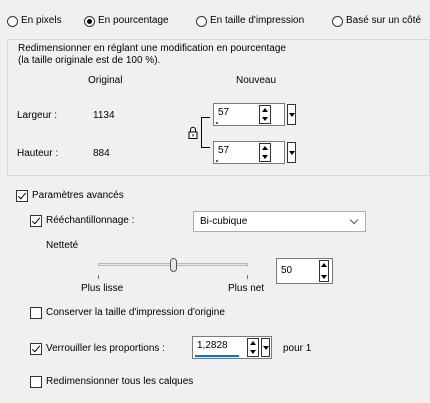 The image size is (430, 403). Describe the element at coordinates (193, 132) in the screenshot. I see `lock-icon` at that location.